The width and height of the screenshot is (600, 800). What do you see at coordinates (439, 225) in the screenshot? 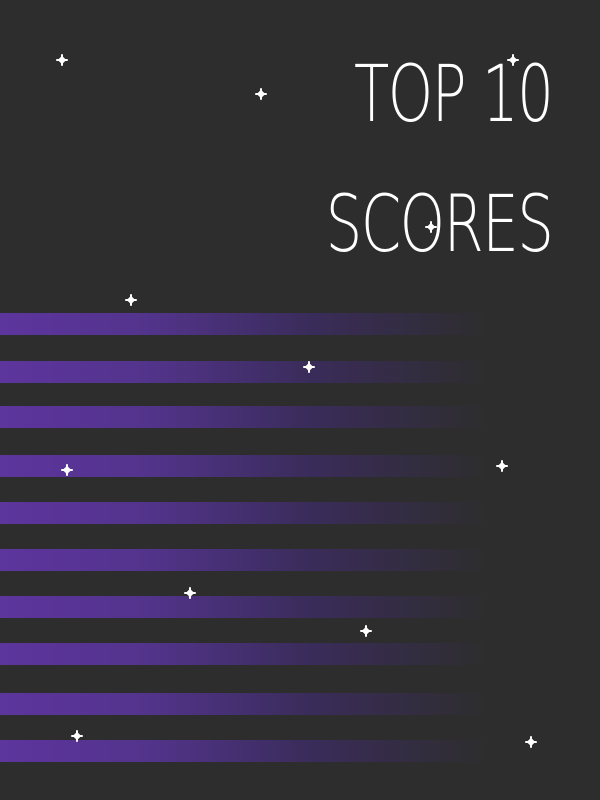
I see `title-line-scores: SCORES` at bounding box center [439, 225].